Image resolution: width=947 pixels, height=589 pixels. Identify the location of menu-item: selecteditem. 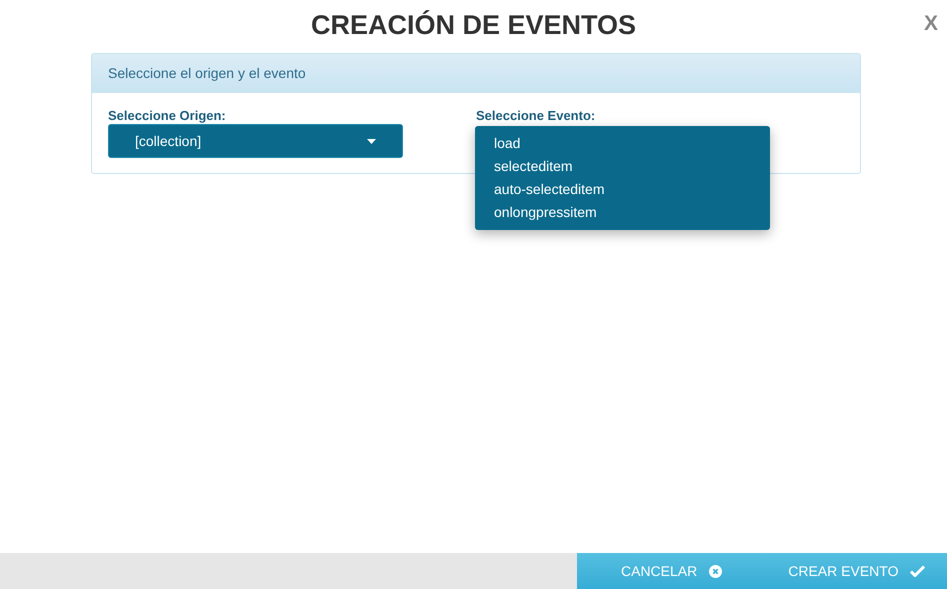
(622, 166).